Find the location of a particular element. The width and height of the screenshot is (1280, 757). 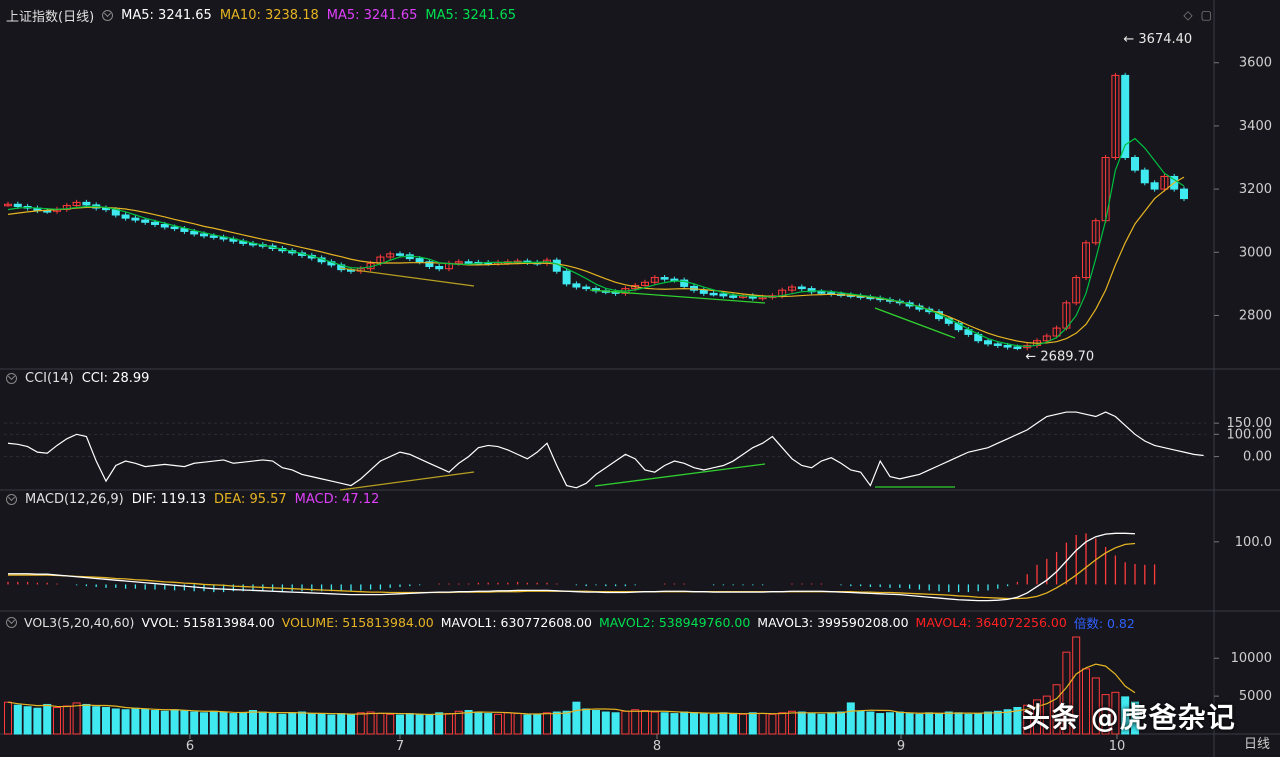

x-tick-label: 7 is located at coordinates (400, 746).